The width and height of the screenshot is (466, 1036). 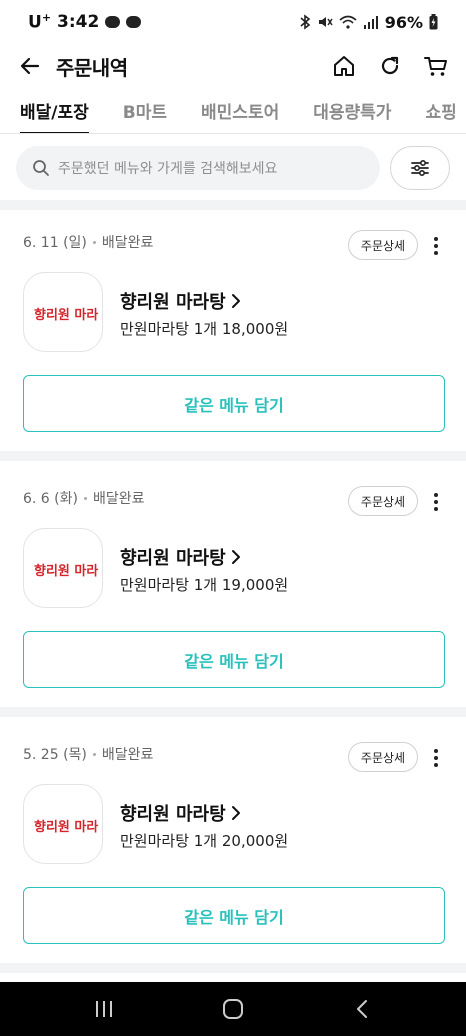 I want to click on category-tabs: 배달/포장 B마트 배민스토어 대용량특가 쇼핑, so click(x=233, y=111).